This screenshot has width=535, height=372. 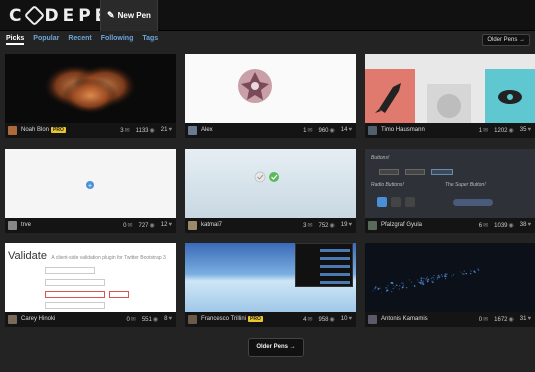 I want to click on pen-stats: 3✉ 1133◉ 21♥, so click(x=146, y=130).